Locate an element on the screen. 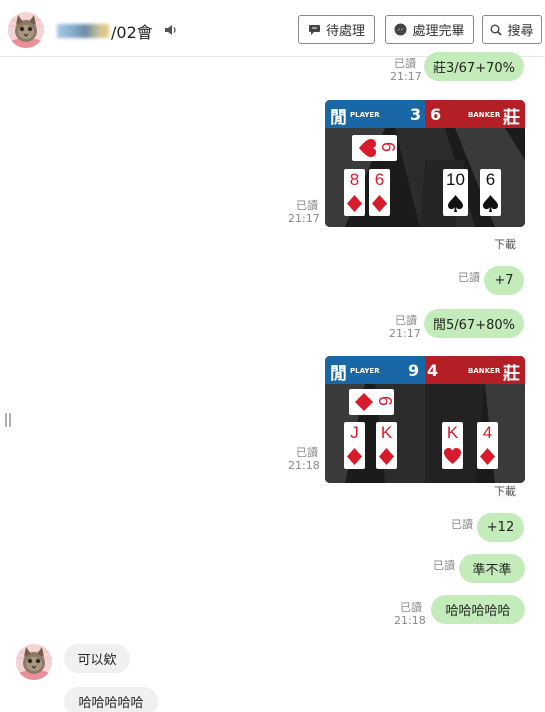 The width and height of the screenshot is (545, 712). banker-score-bar: 4 BANKER 莊 is located at coordinates (475, 370).